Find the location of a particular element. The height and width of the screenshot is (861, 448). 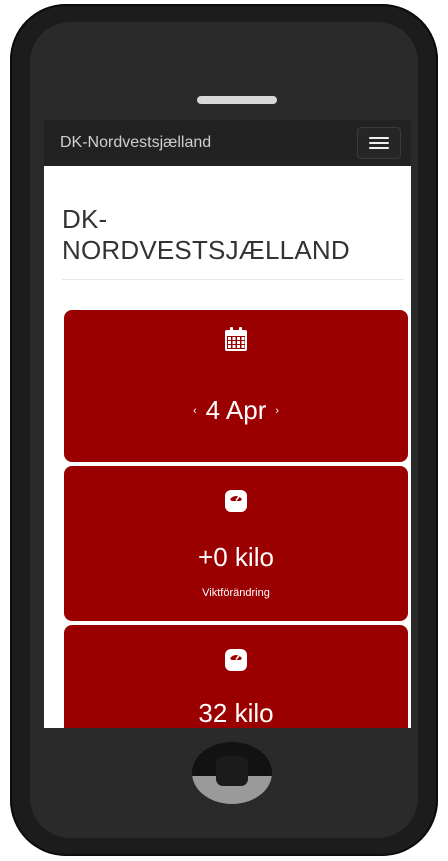

date-selector: ‹ 4 Apr › is located at coordinates (236, 410).